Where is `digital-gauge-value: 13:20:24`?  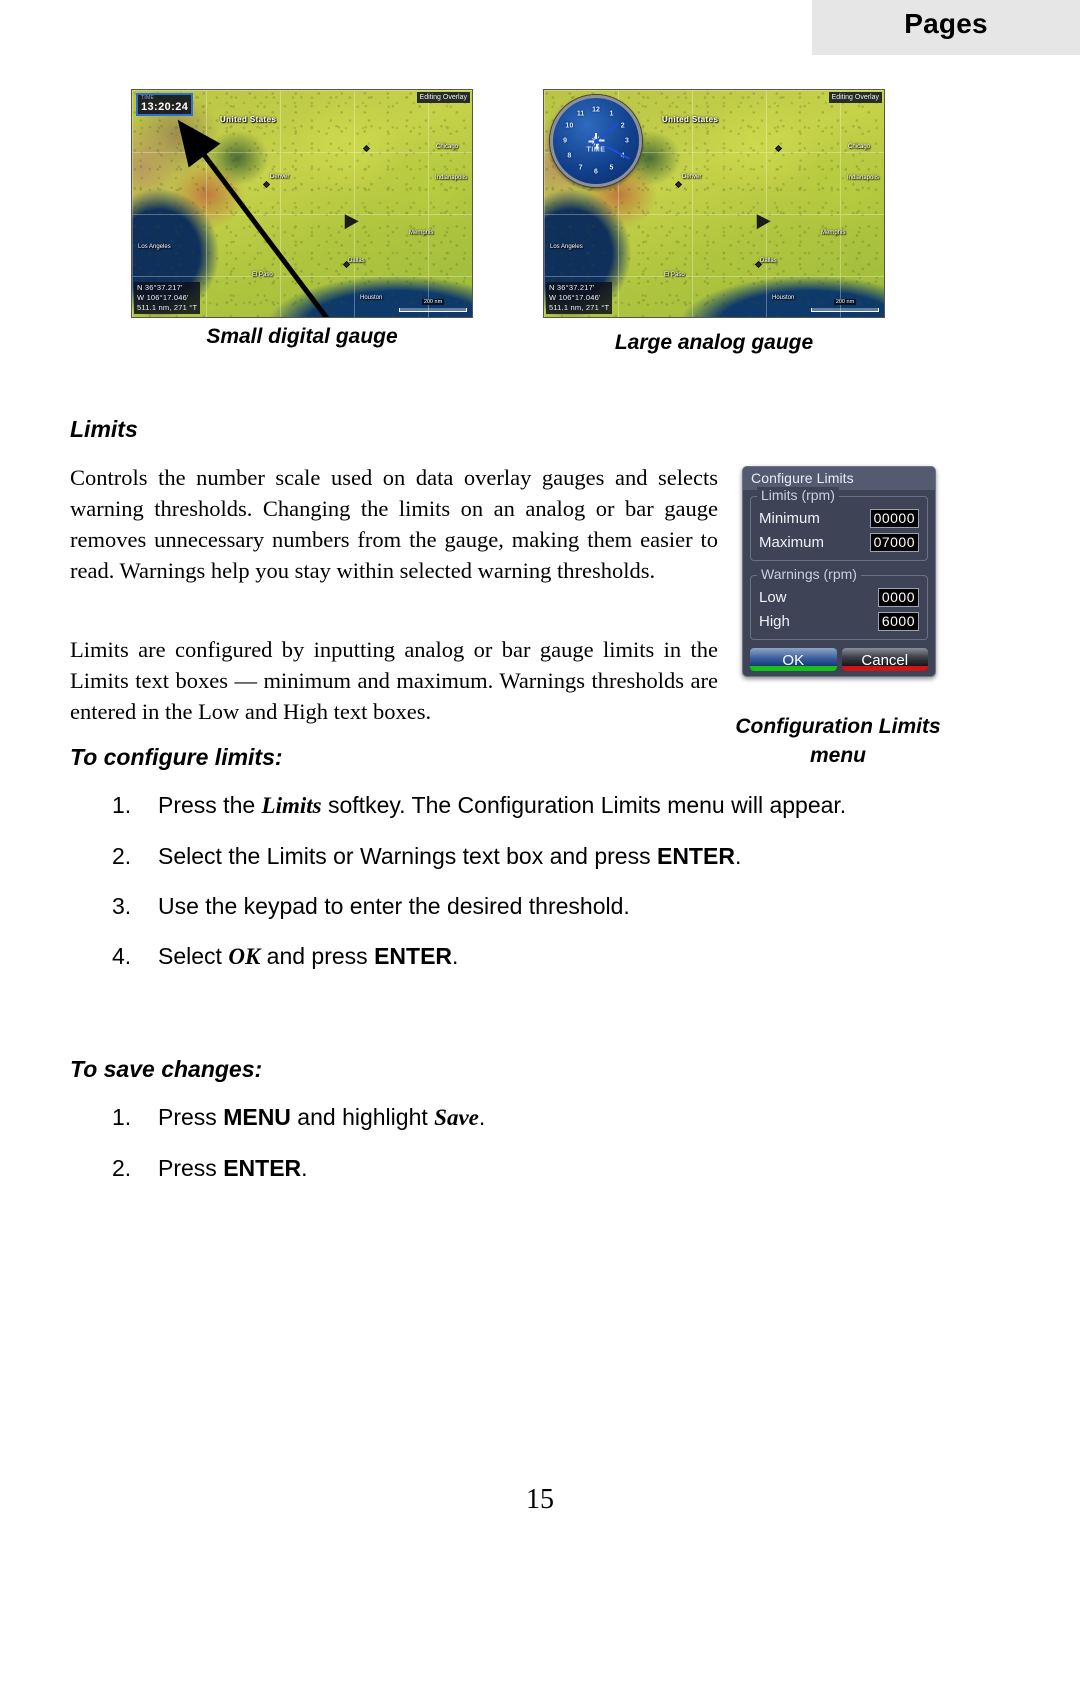
digital-gauge-value: 13:20:24 is located at coordinates (165, 107).